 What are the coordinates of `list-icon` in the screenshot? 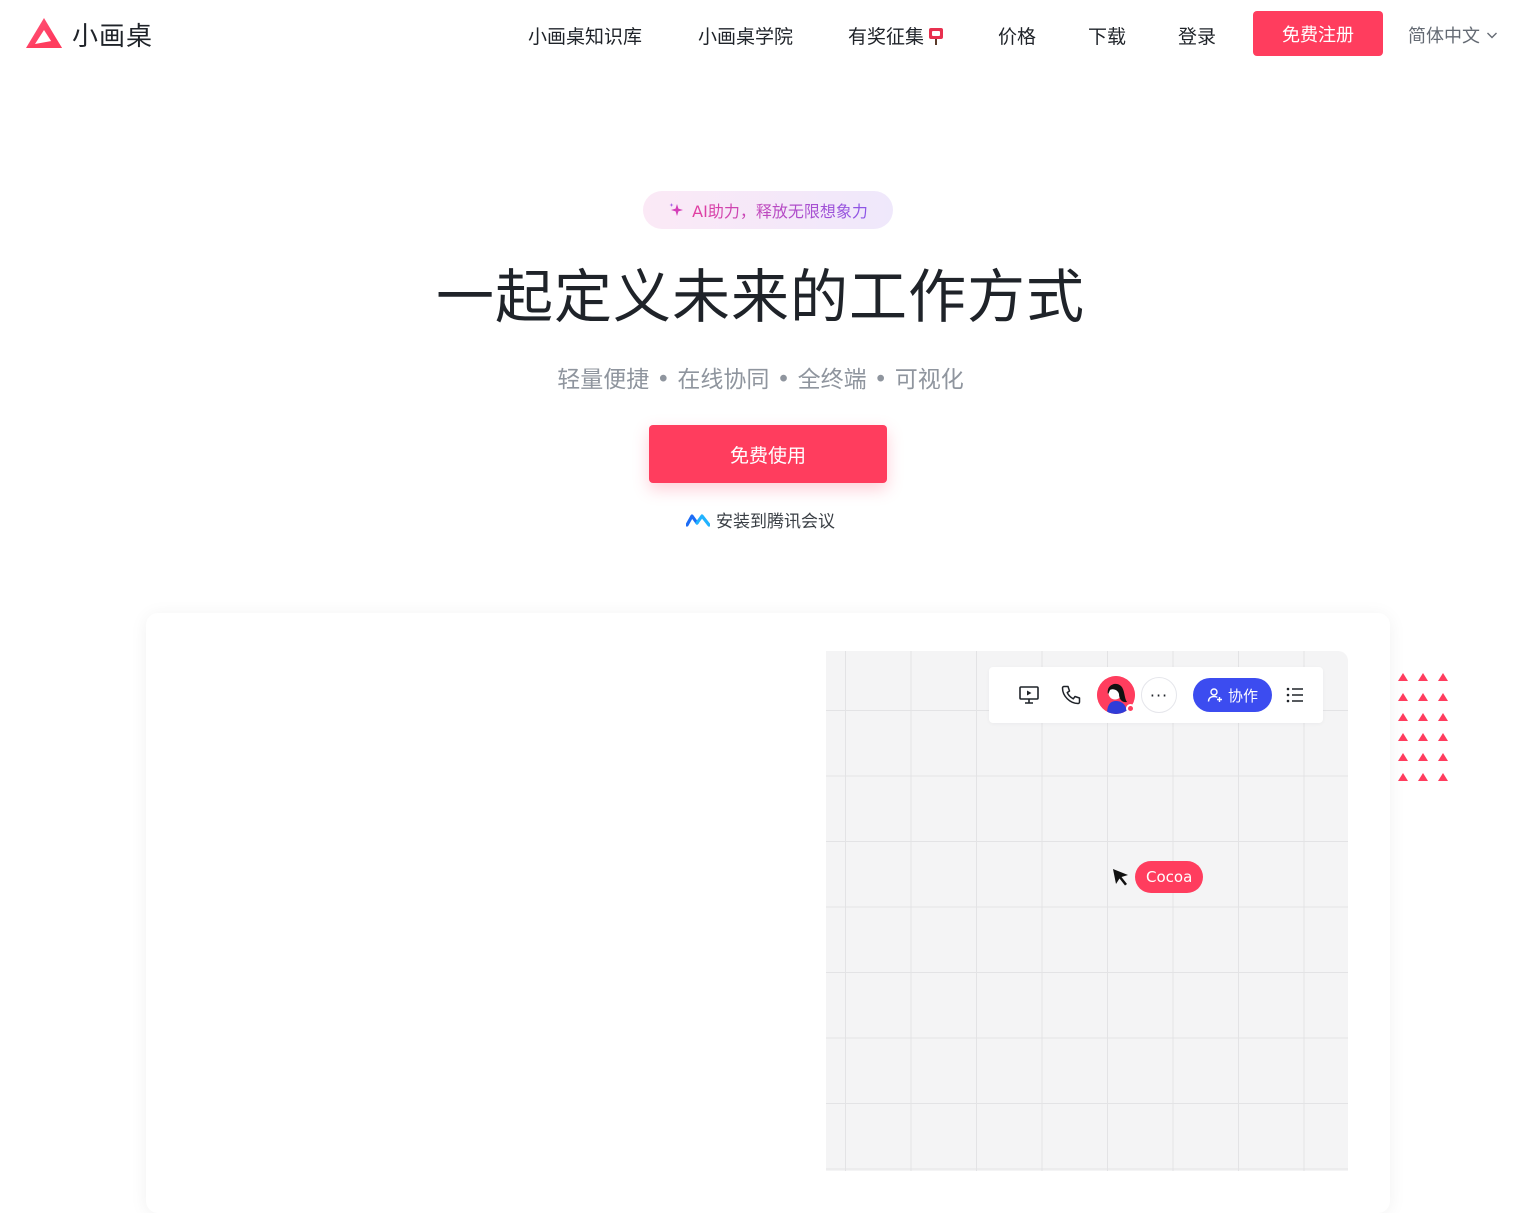 It's located at (1295, 695).